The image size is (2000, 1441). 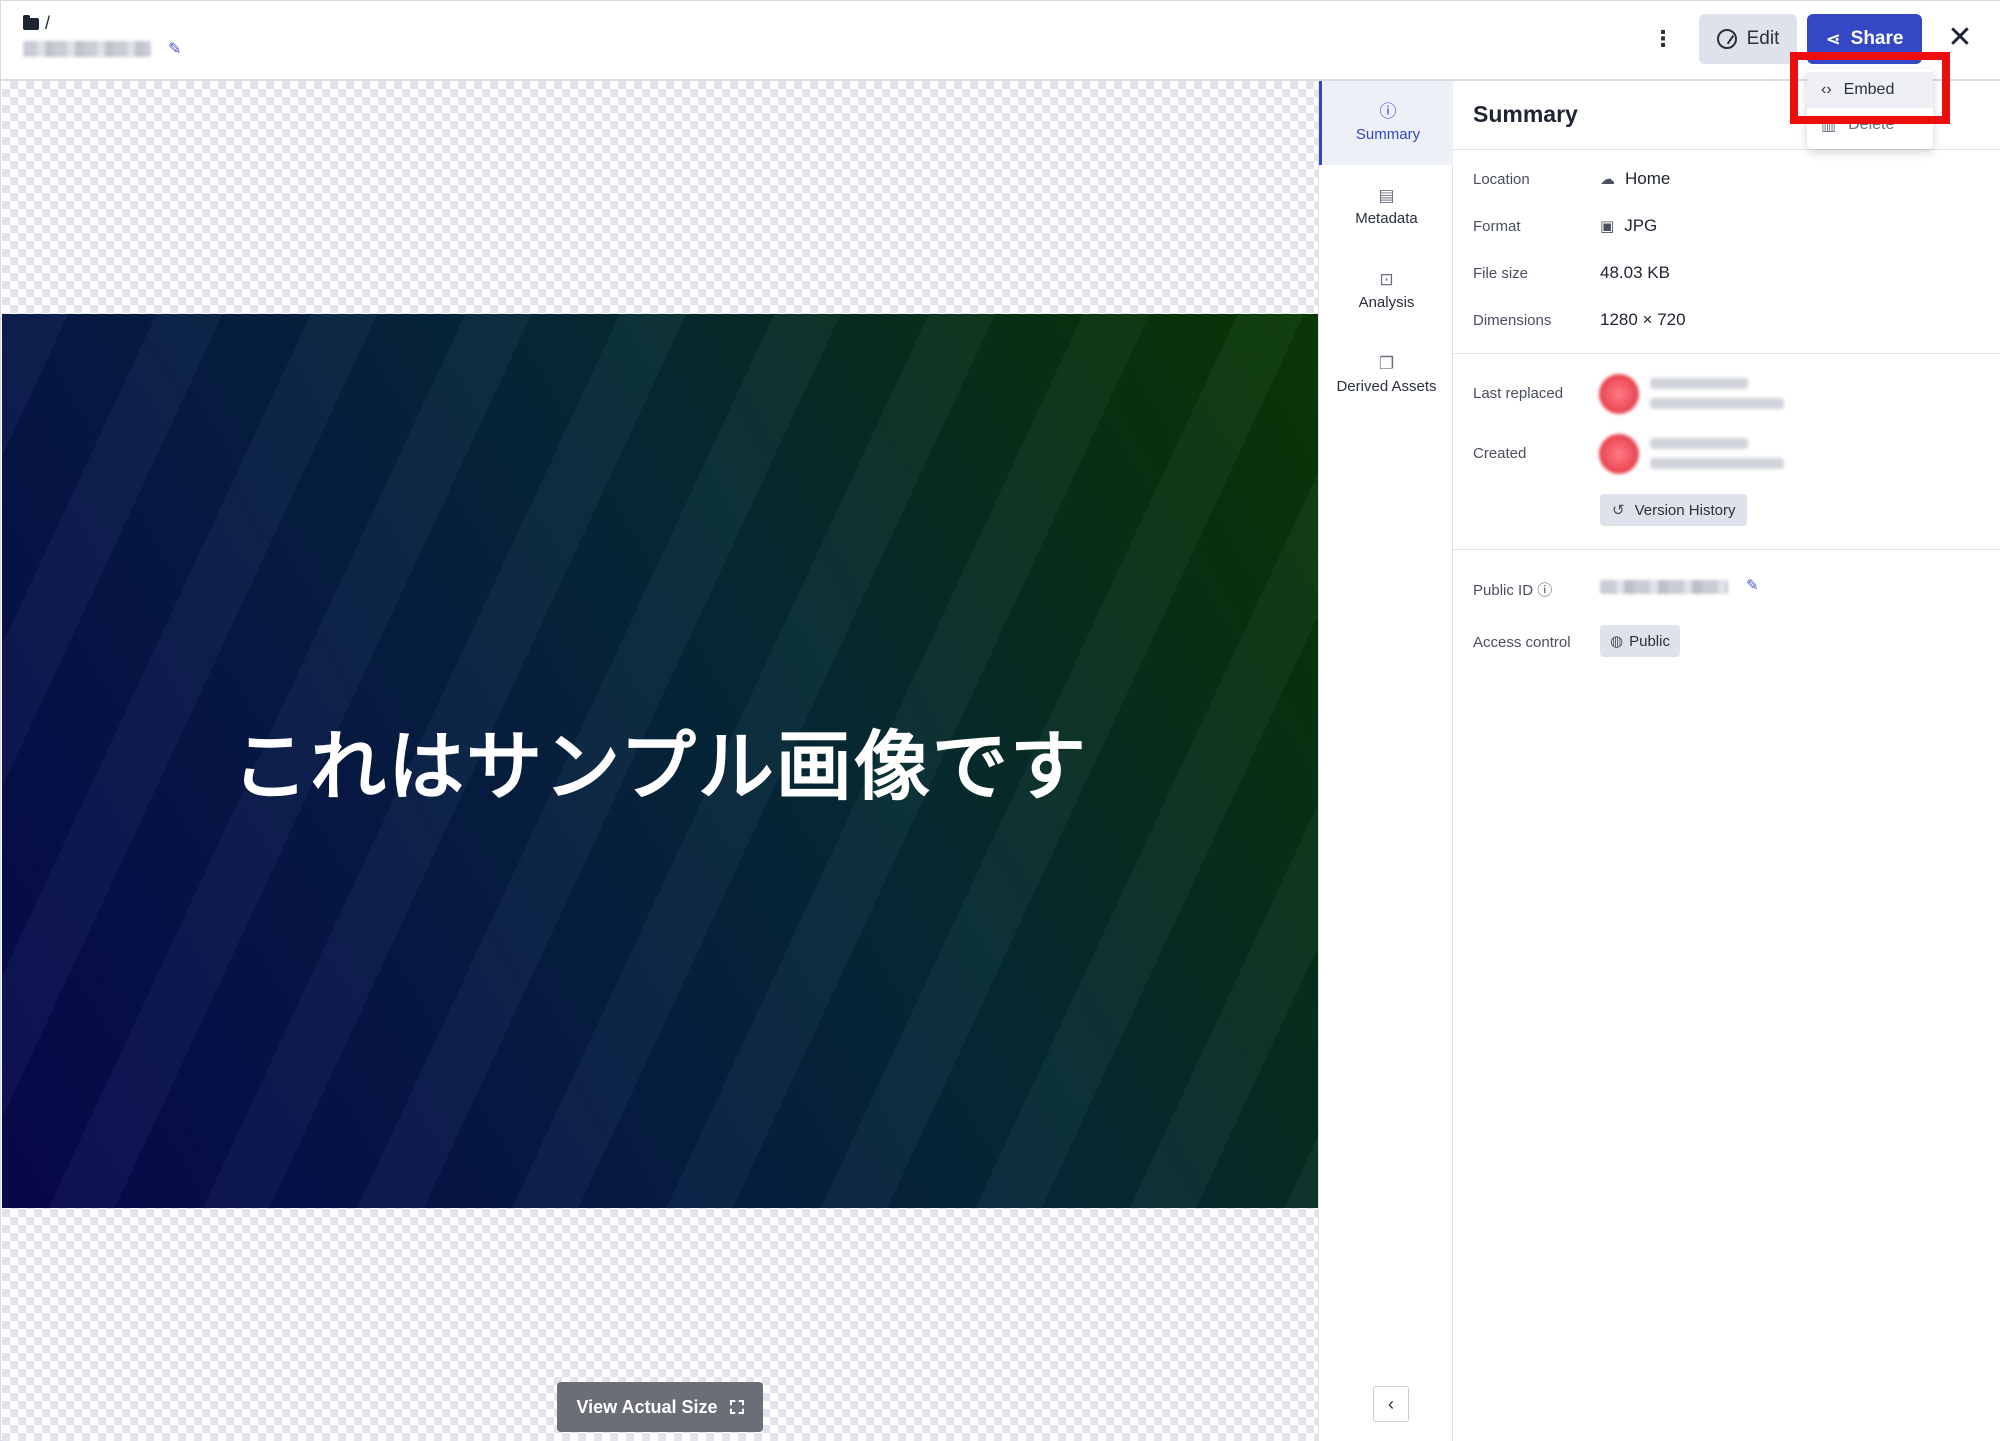 What do you see at coordinates (1525, 114) in the screenshot?
I see `panel-title: Summary` at bounding box center [1525, 114].